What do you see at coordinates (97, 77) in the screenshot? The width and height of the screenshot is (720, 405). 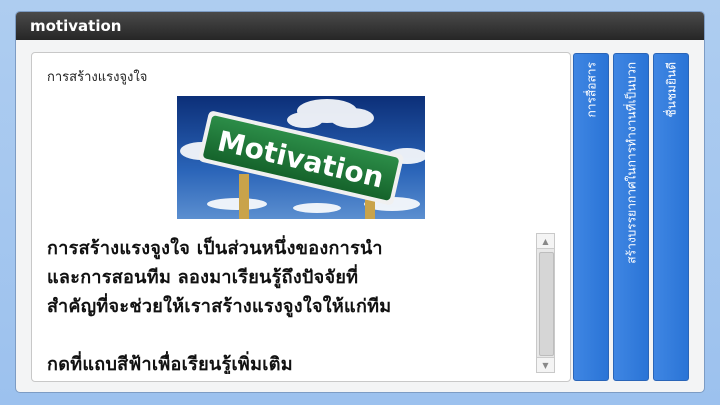 I see `panel-heading: การสร้างแรงจูงใจ` at bounding box center [97, 77].